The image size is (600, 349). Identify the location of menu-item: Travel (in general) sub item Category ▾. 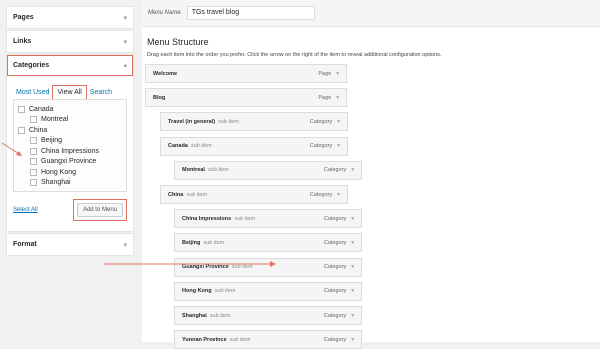
(254, 122).